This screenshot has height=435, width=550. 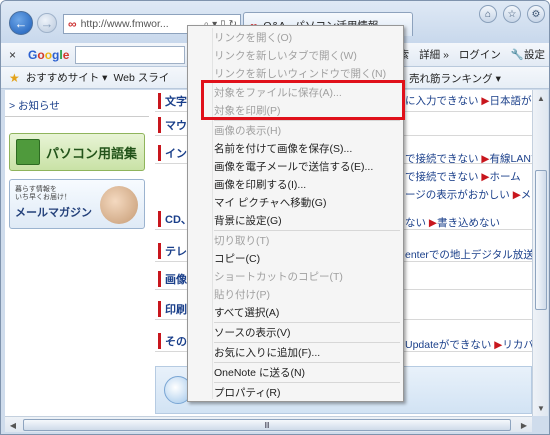 I want to click on favorites-star-icon: ☆, so click(x=512, y=14).